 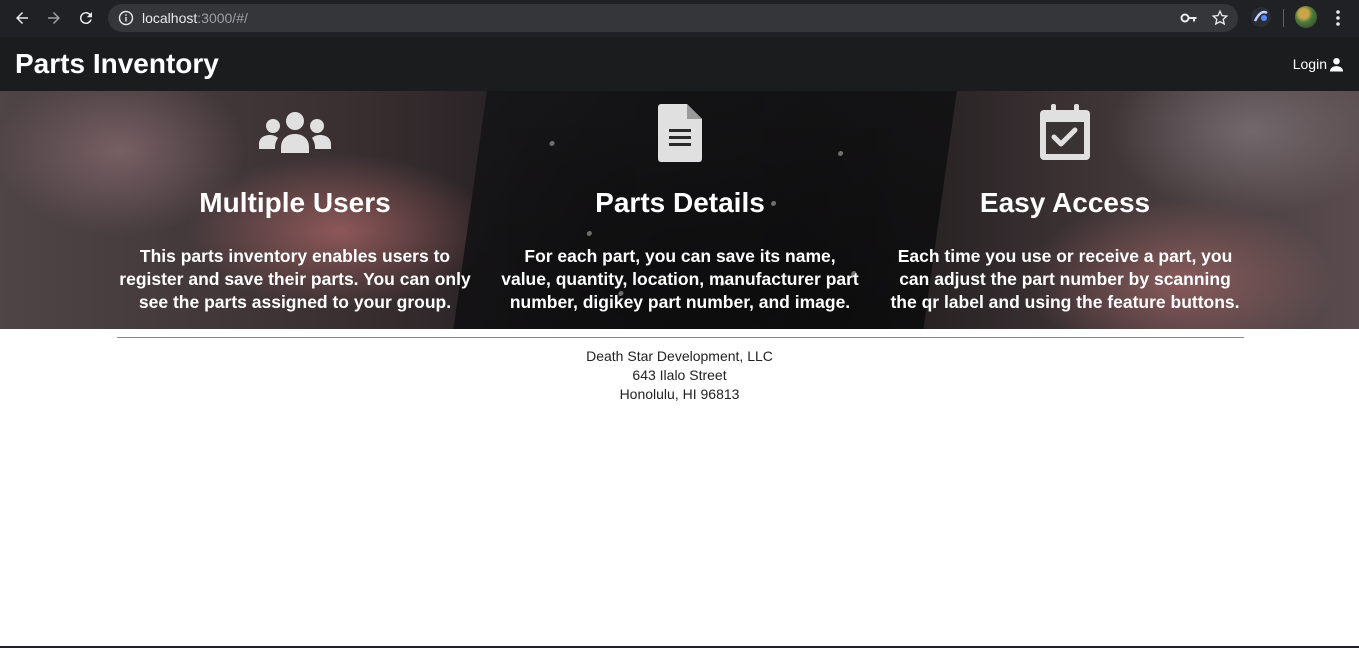 I want to click on key-icon, so click(x=1189, y=18).